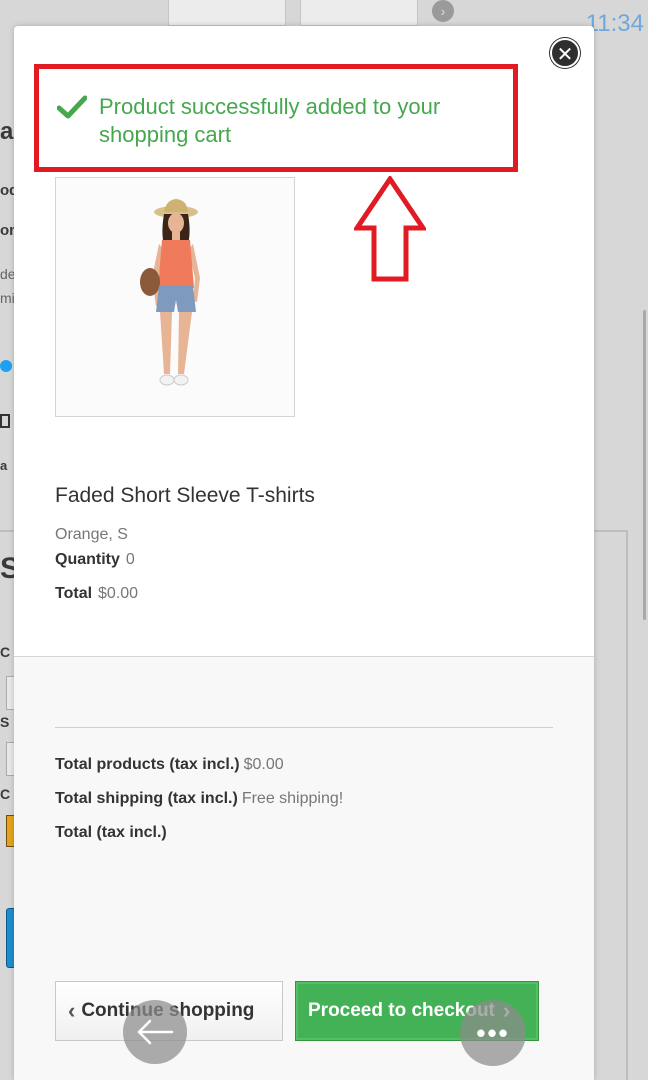  What do you see at coordinates (443, 11) in the screenshot?
I see `thumbnail-next-icon: ›` at bounding box center [443, 11].